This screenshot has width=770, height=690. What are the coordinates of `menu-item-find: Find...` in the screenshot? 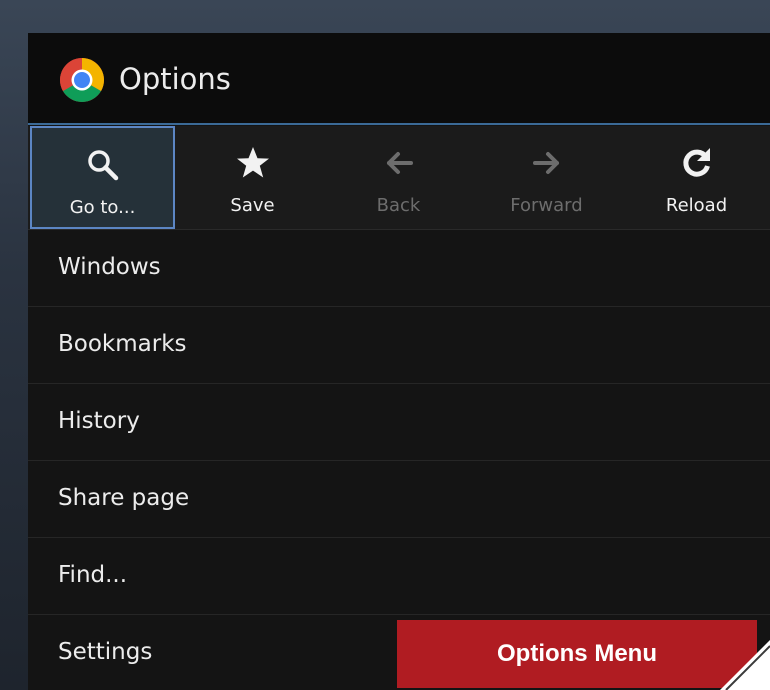 It's located at (399, 576).